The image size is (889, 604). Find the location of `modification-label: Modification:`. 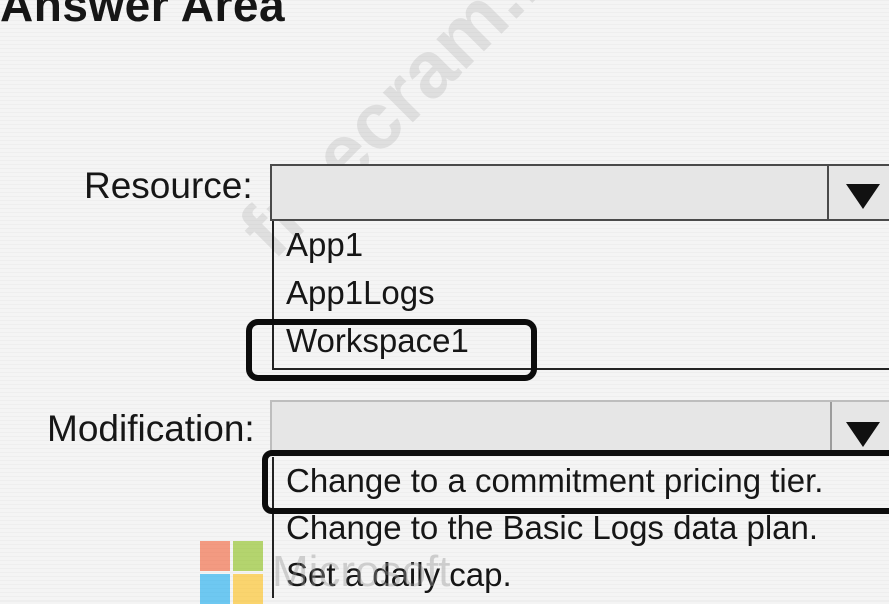

modification-label: Modification: is located at coordinates (151, 428).